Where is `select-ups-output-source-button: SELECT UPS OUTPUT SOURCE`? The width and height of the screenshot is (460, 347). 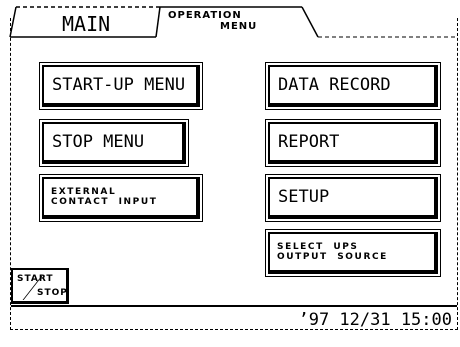 select-ups-output-source-button: SELECT UPS OUTPUT SOURCE is located at coordinates (353, 253).